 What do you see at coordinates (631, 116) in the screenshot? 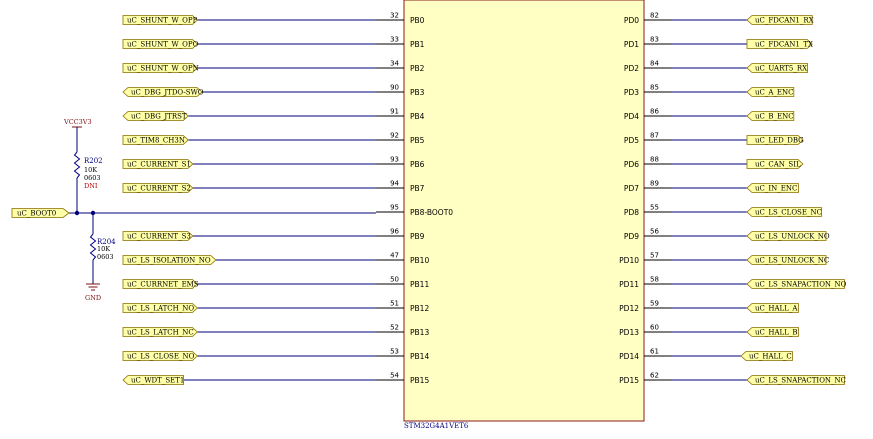
I see `pin-name: PD4` at bounding box center [631, 116].